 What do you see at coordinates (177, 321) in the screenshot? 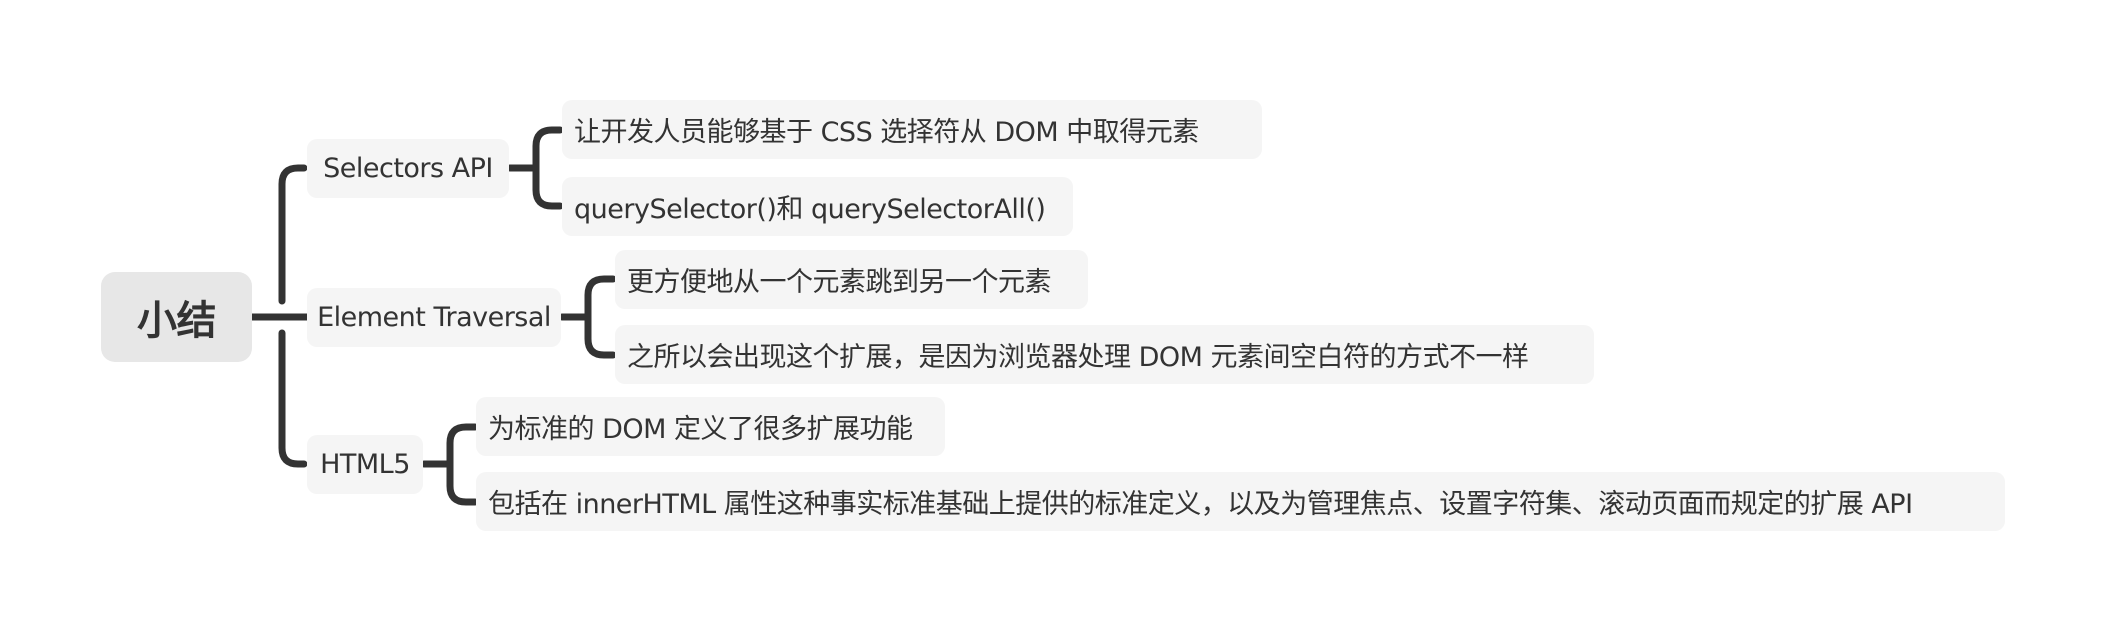
I see `root-node-label: 小结` at bounding box center [177, 321].